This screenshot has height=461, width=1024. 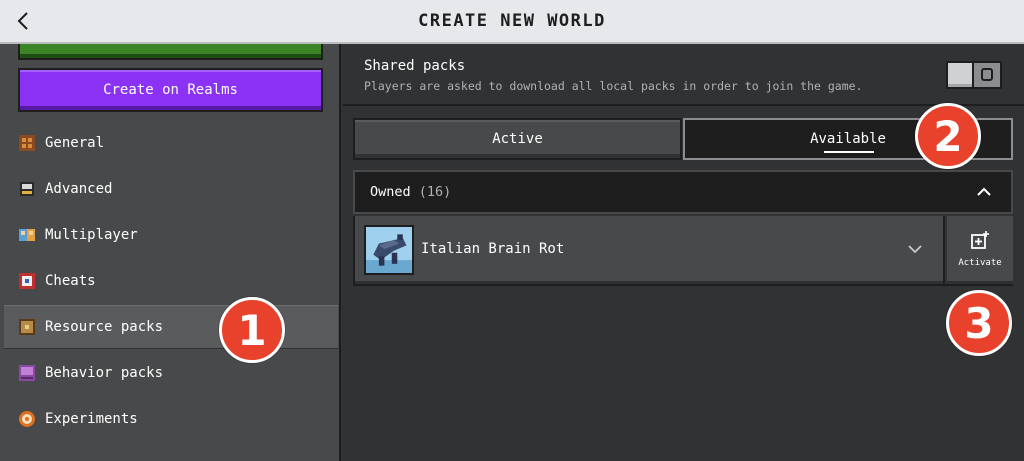 I want to click on tab-selected-underline, so click(x=849, y=152).